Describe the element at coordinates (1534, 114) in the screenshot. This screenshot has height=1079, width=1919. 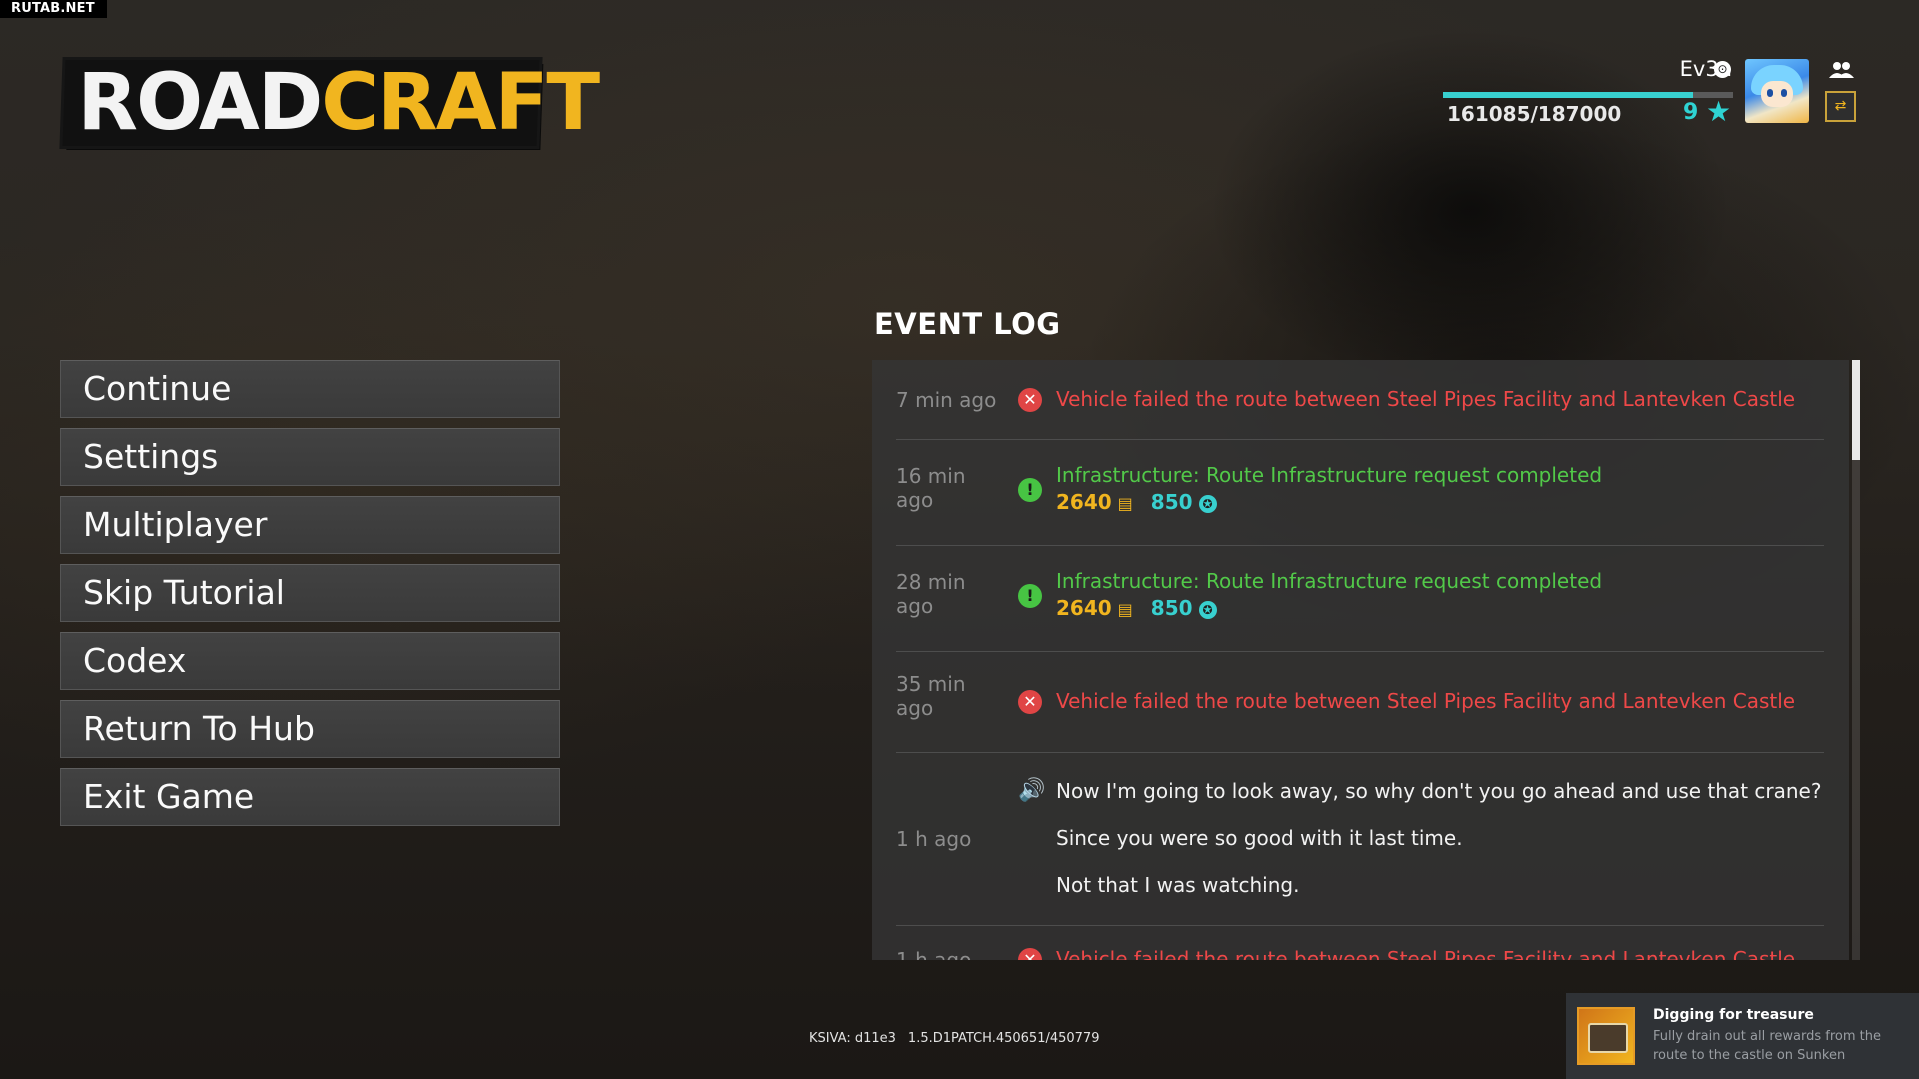
I see `xp-readout: 161085/187000` at that location.